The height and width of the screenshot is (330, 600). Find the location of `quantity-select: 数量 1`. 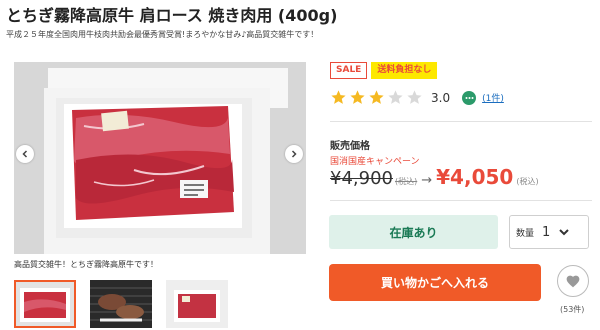

quantity-select: 数量 1 is located at coordinates (549, 232).